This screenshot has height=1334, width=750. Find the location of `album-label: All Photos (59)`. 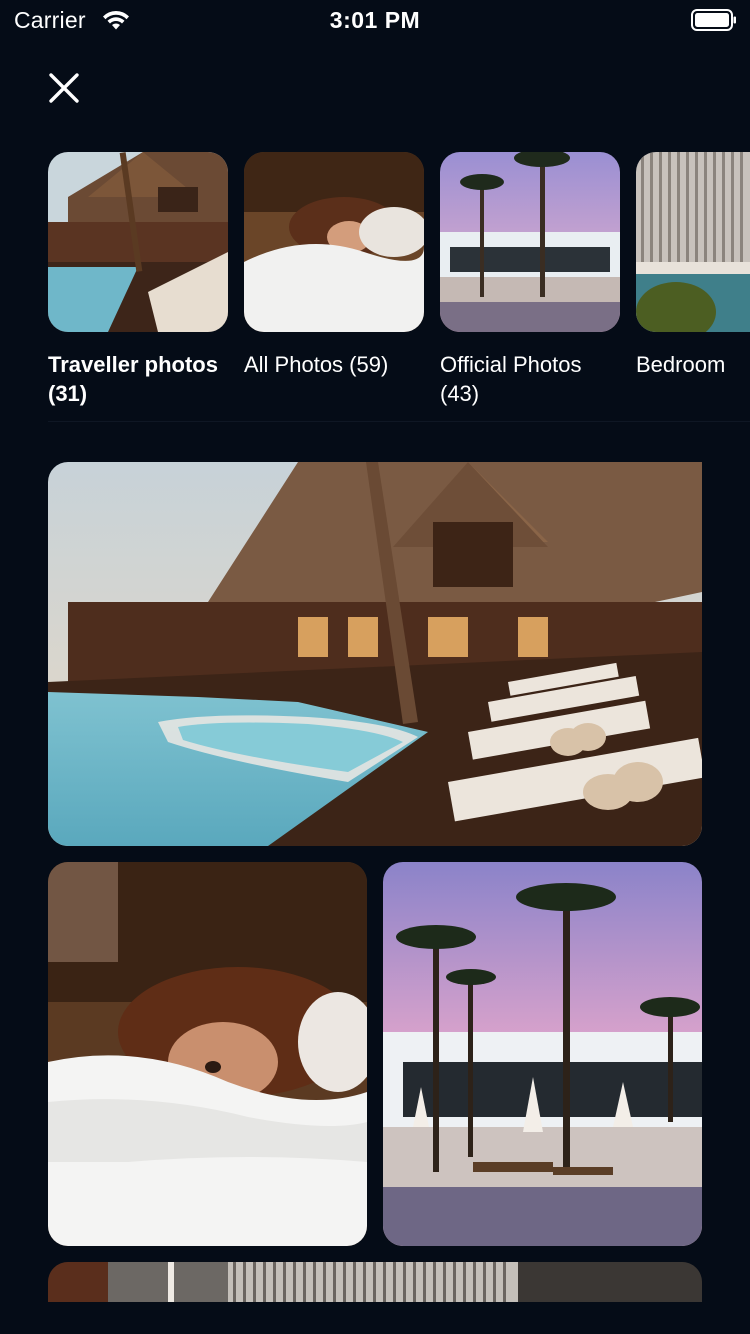

album-label: All Photos (59) is located at coordinates (316, 364).